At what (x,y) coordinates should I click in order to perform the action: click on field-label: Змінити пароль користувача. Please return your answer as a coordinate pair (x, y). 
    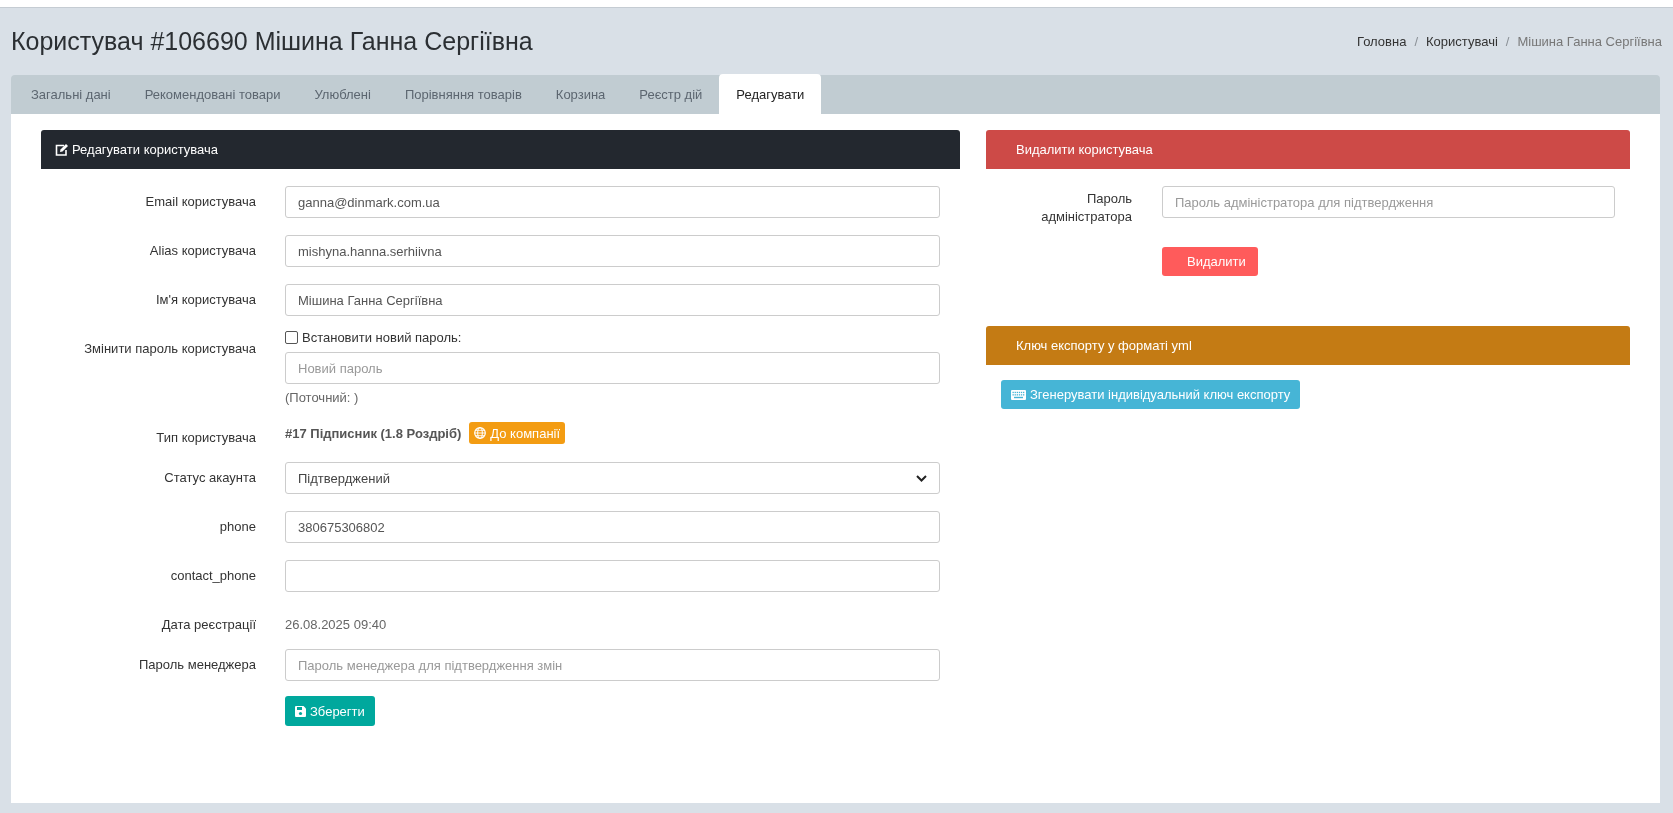
    Looking at the image, I should click on (169, 348).